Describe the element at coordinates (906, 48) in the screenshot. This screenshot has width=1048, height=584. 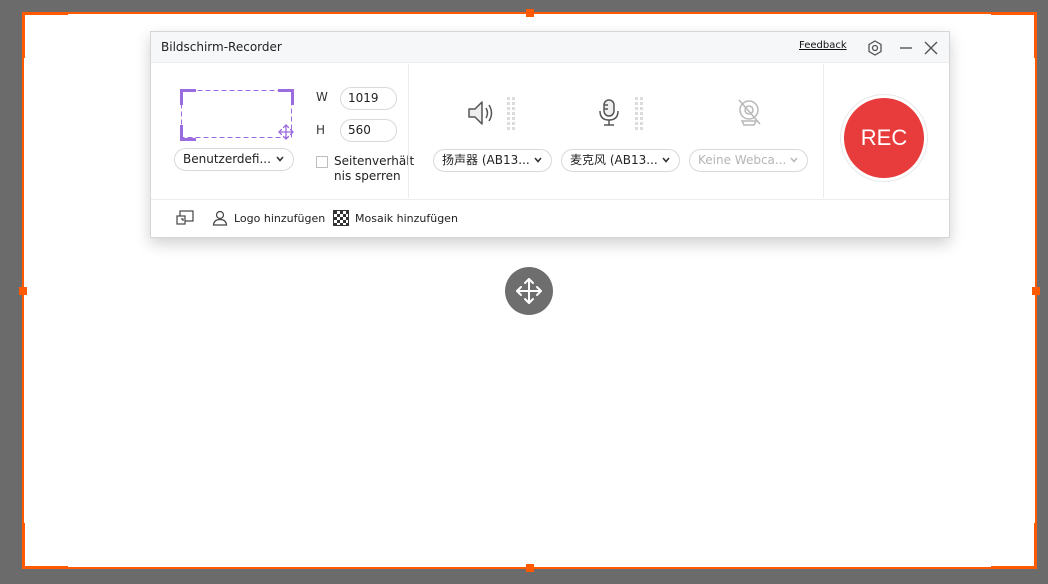
I see `minimize-icon` at that location.